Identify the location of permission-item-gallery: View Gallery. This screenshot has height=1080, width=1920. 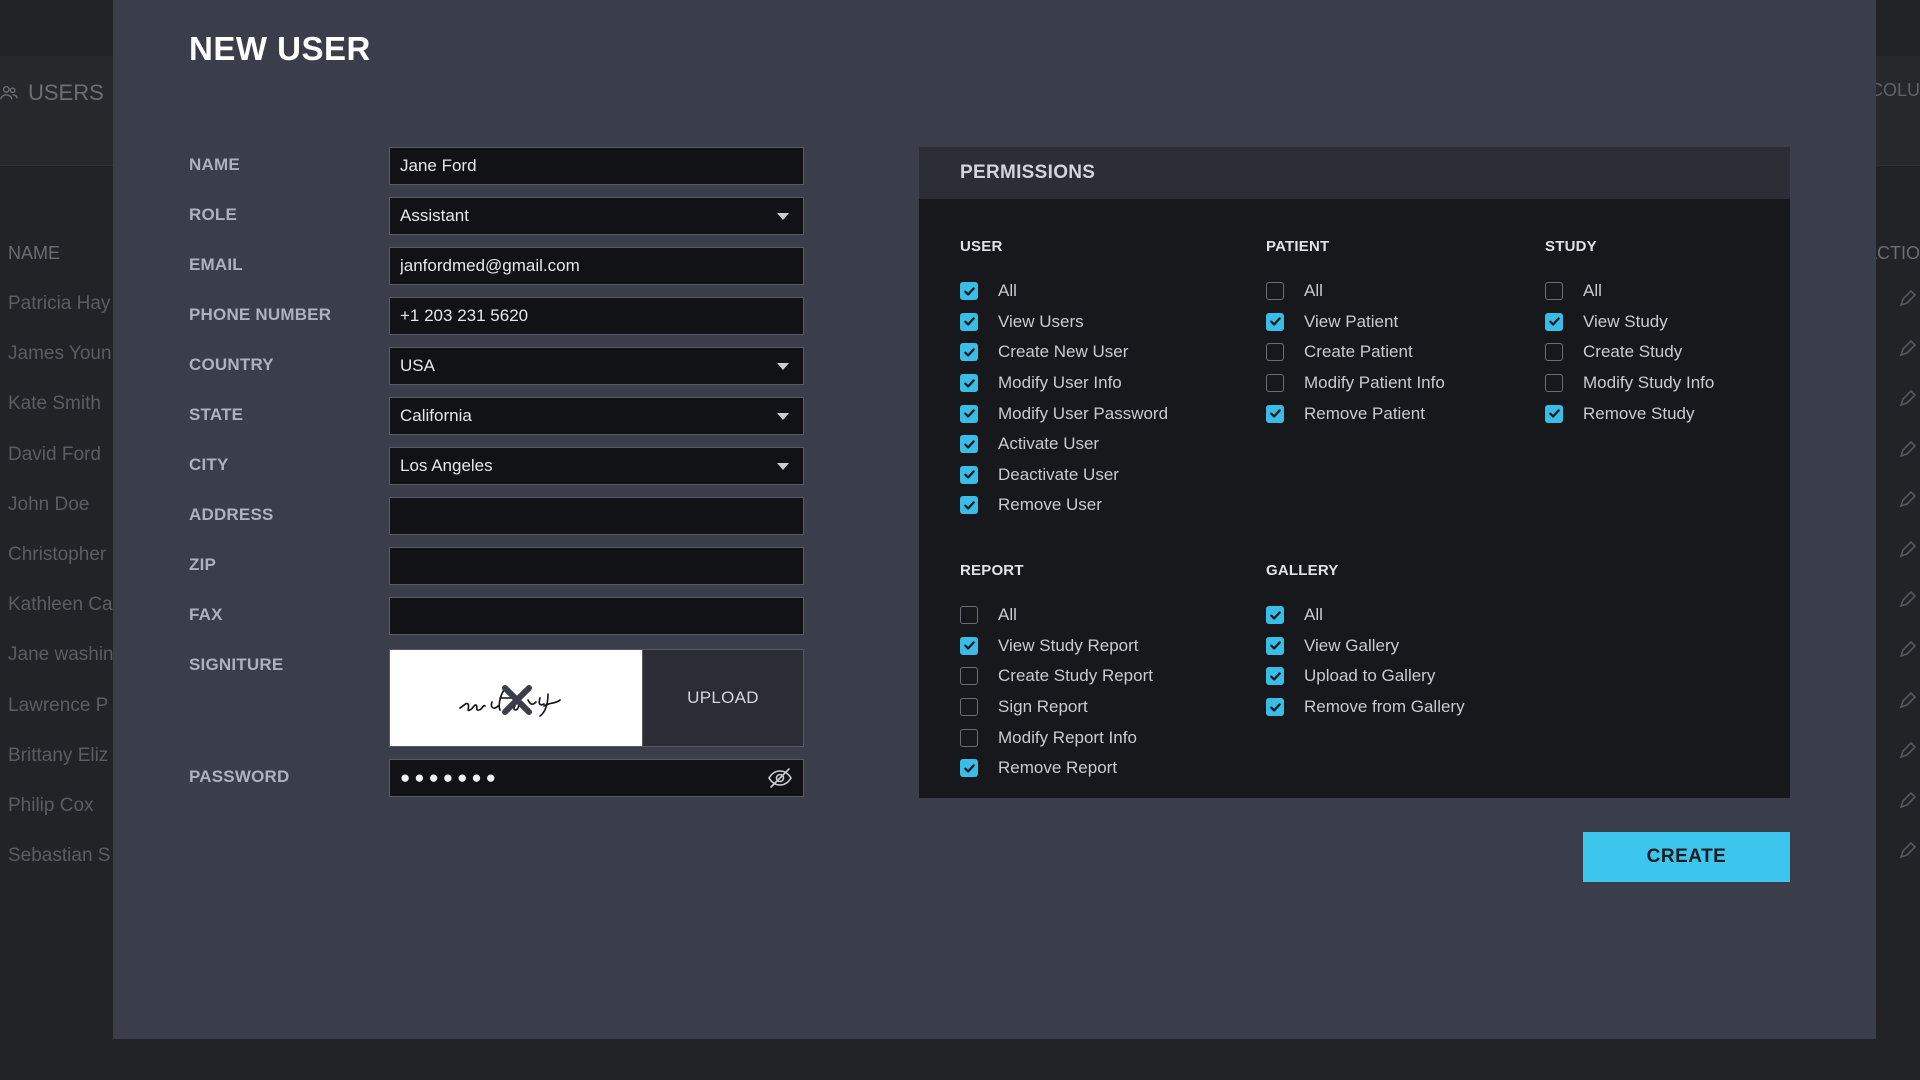
(1365, 646).